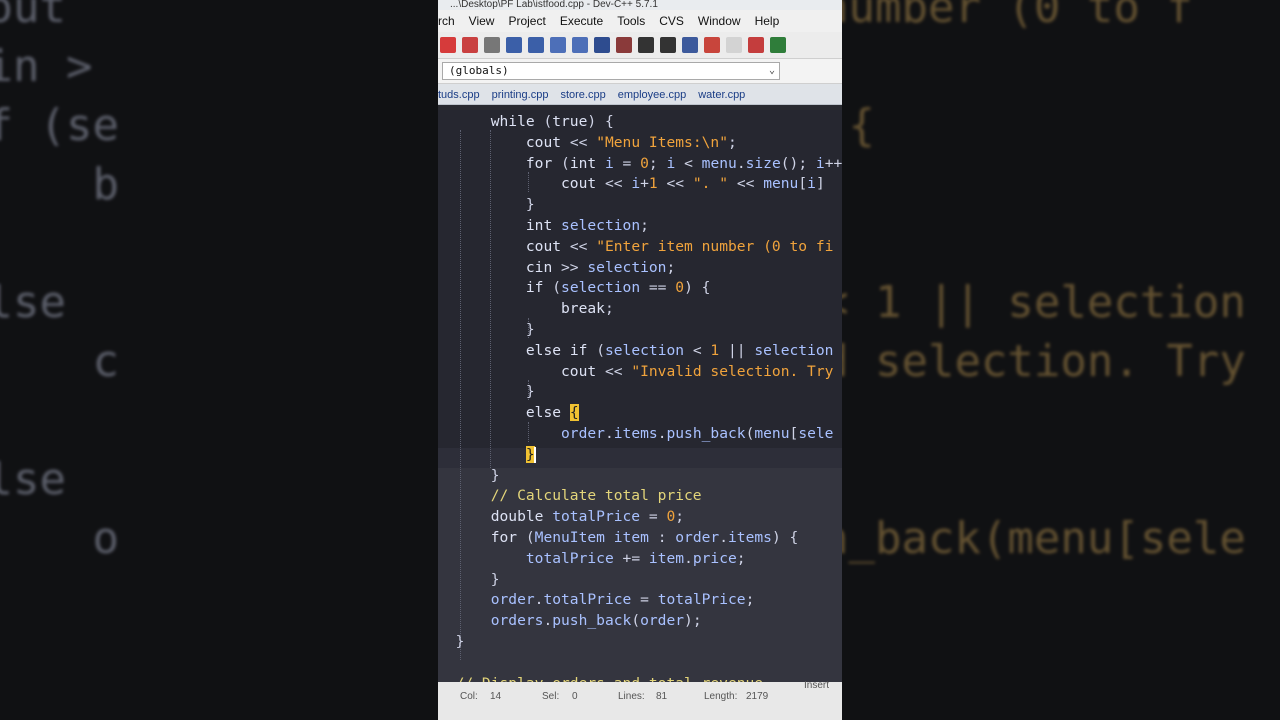 Image resolution: width=1280 pixels, height=720 pixels. What do you see at coordinates (581, 21) in the screenshot?
I see `menu-execute: Execute` at bounding box center [581, 21].